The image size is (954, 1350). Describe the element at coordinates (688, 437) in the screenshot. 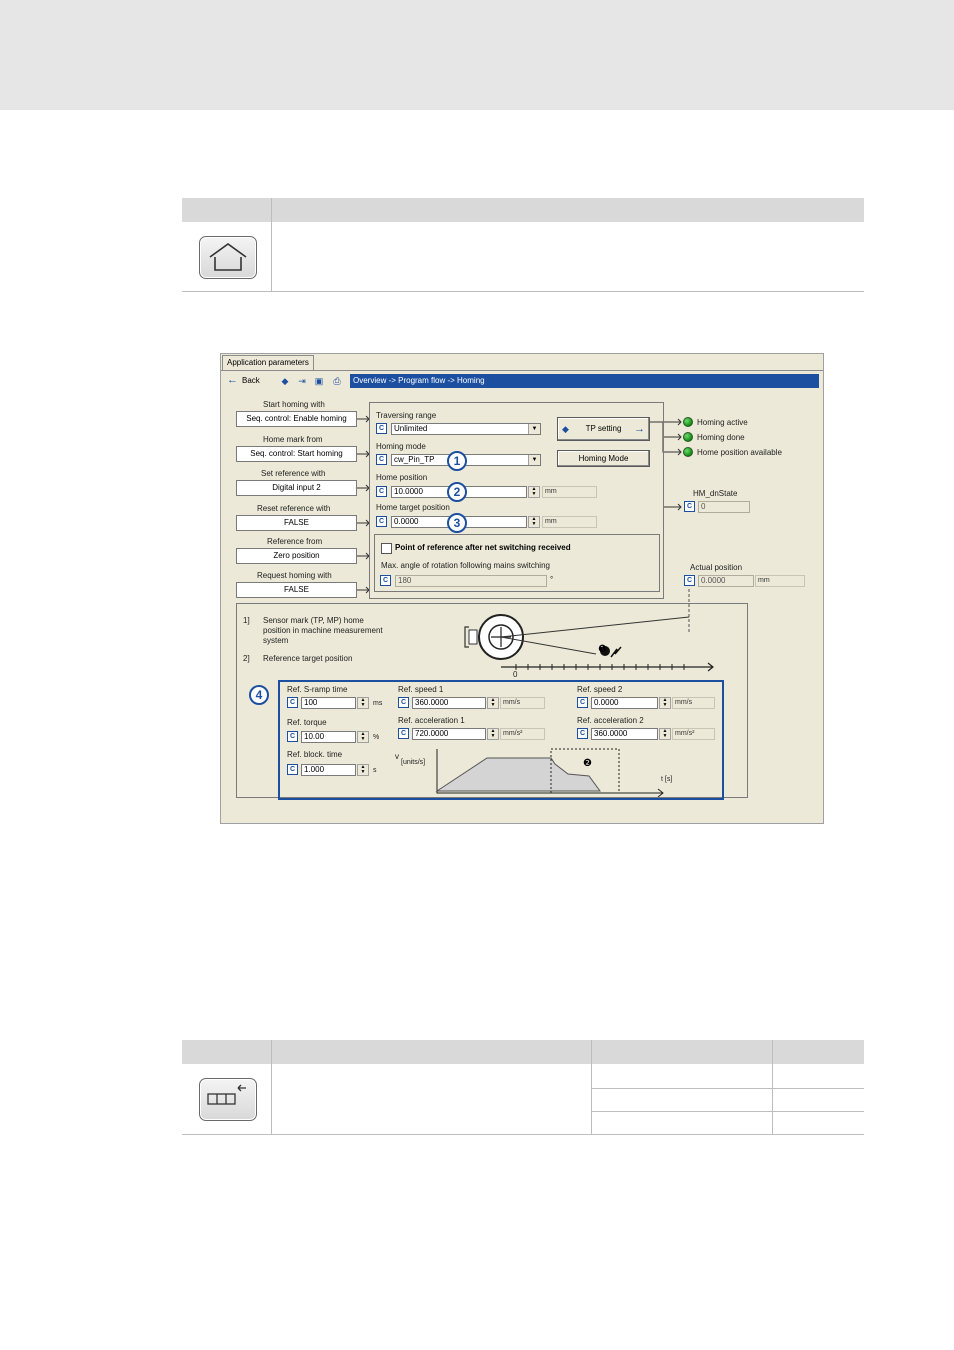

I see `homing-done-led` at that location.